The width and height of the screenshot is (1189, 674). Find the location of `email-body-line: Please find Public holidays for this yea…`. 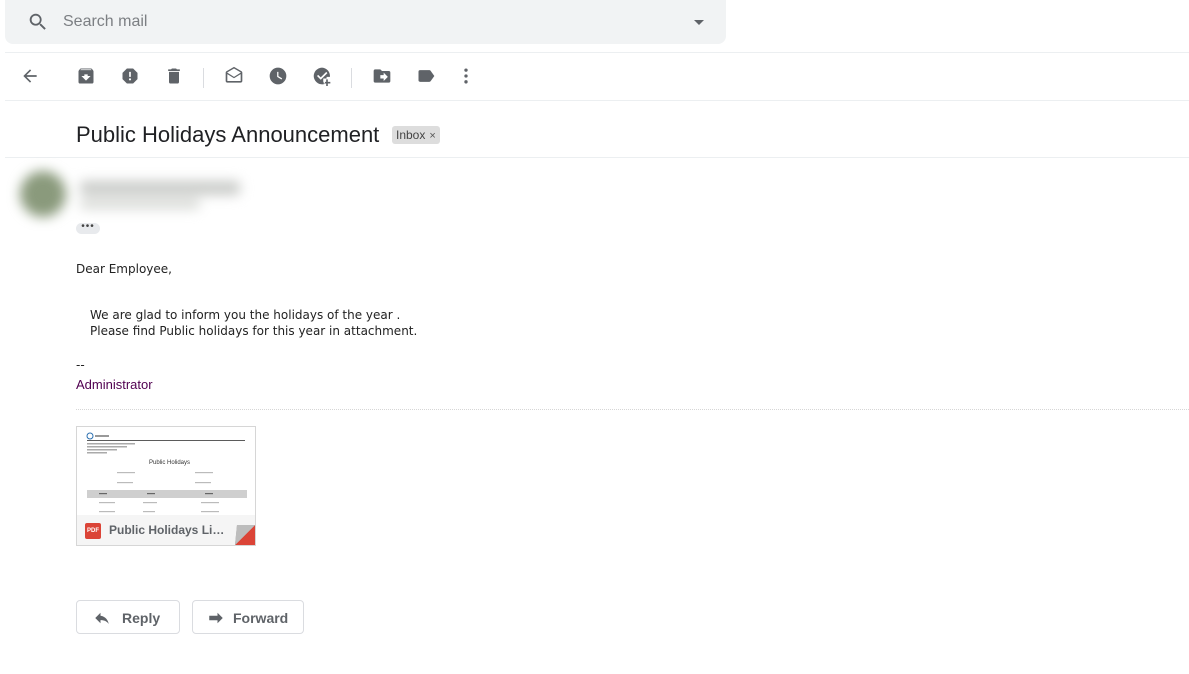

email-body-line: Please find Public holidays for this yea… is located at coordinates (254, 331).